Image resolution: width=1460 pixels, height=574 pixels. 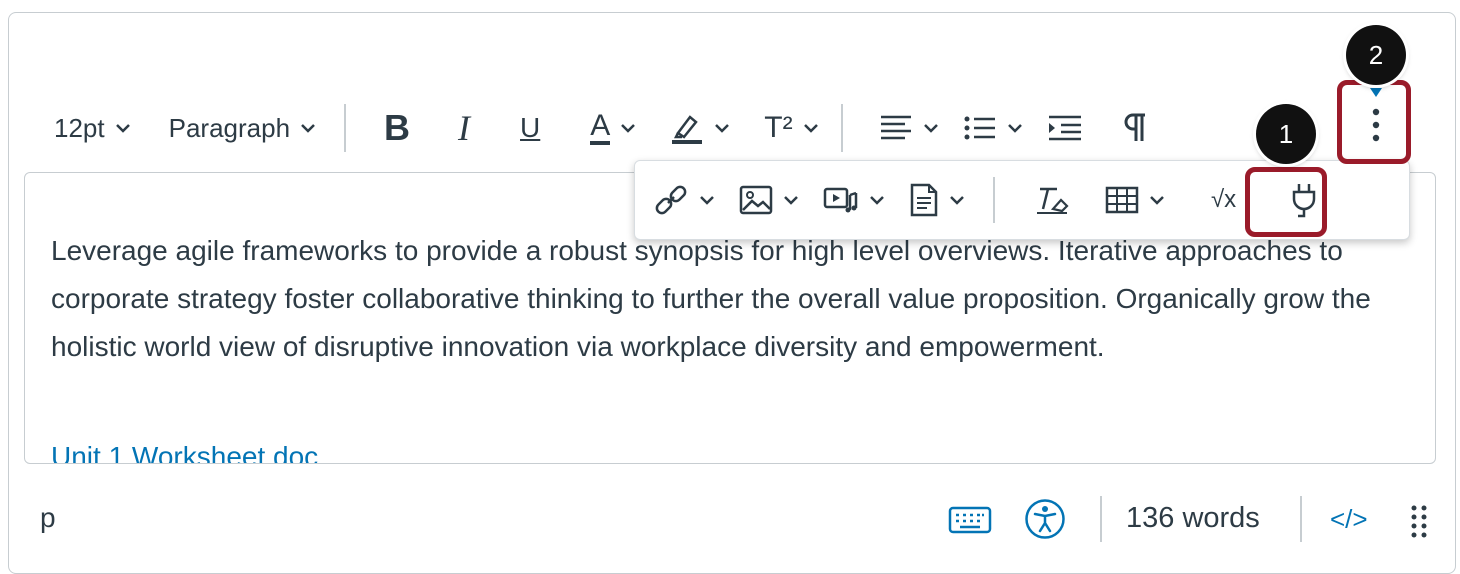 What do you see at coordinates (184, 452) in the screenshot?
I see `worksheet-link: Unit 1 Worksheet.doc` at bounding box center [184, 452].